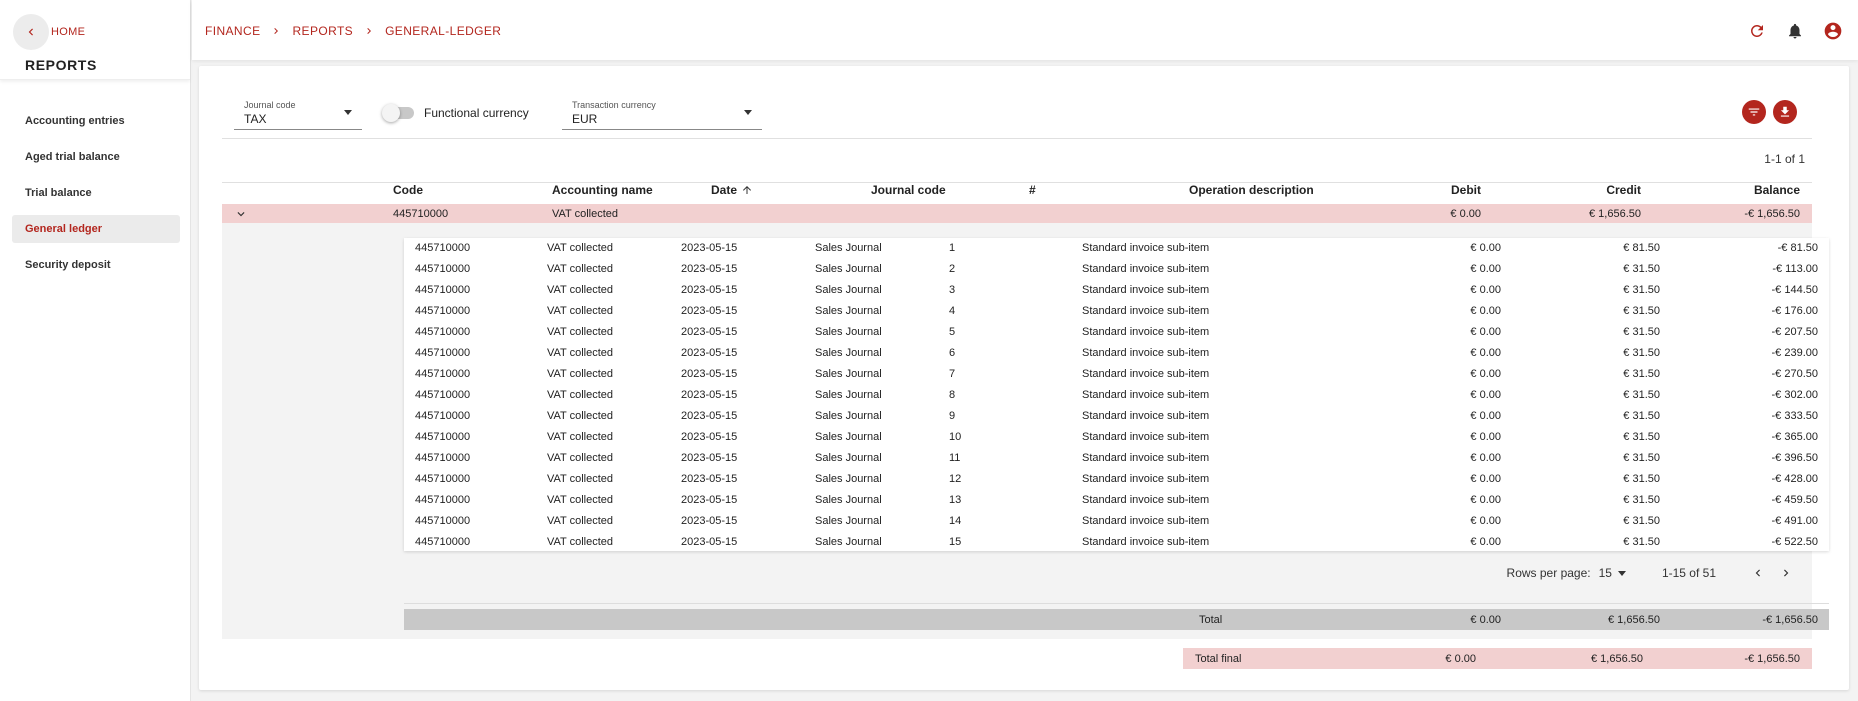 This screenshot has width=1858, height=701. I want to click on breadcrumb: FINANCE REPORTS GENERAL-LEDGER, so click(353, 31).